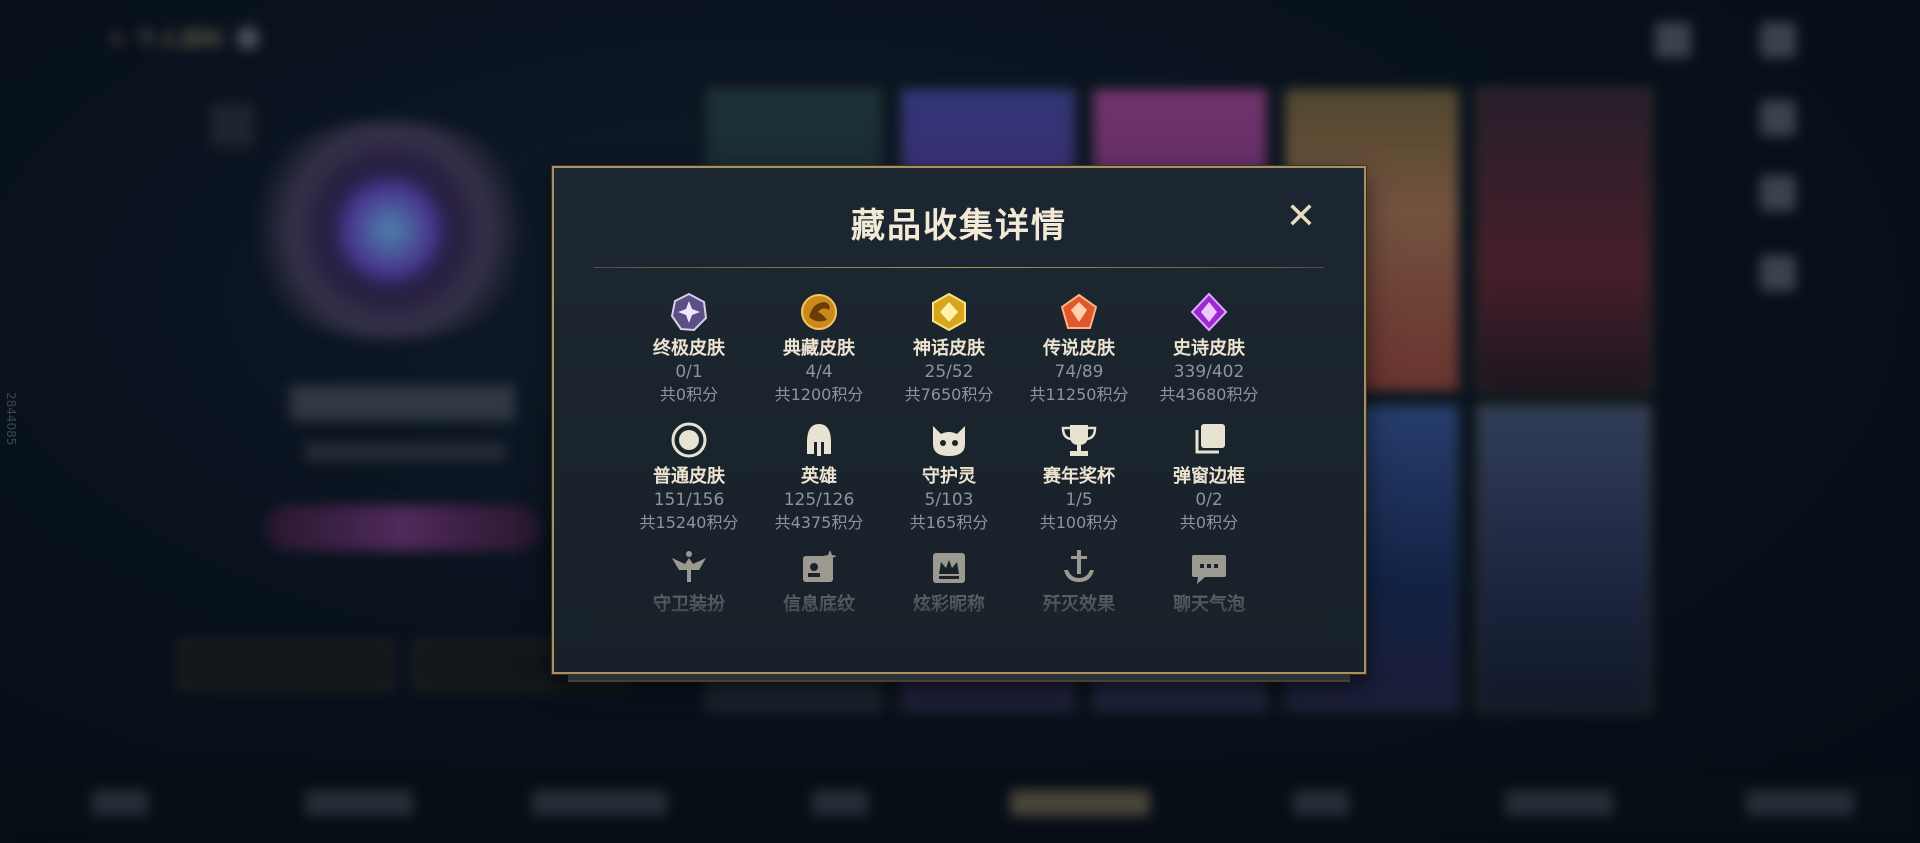 The width and height of the screenshot is (1920, 843). Describe the element at coordinates (959, 267) in the screenshot. I see `title-divider` at that location.